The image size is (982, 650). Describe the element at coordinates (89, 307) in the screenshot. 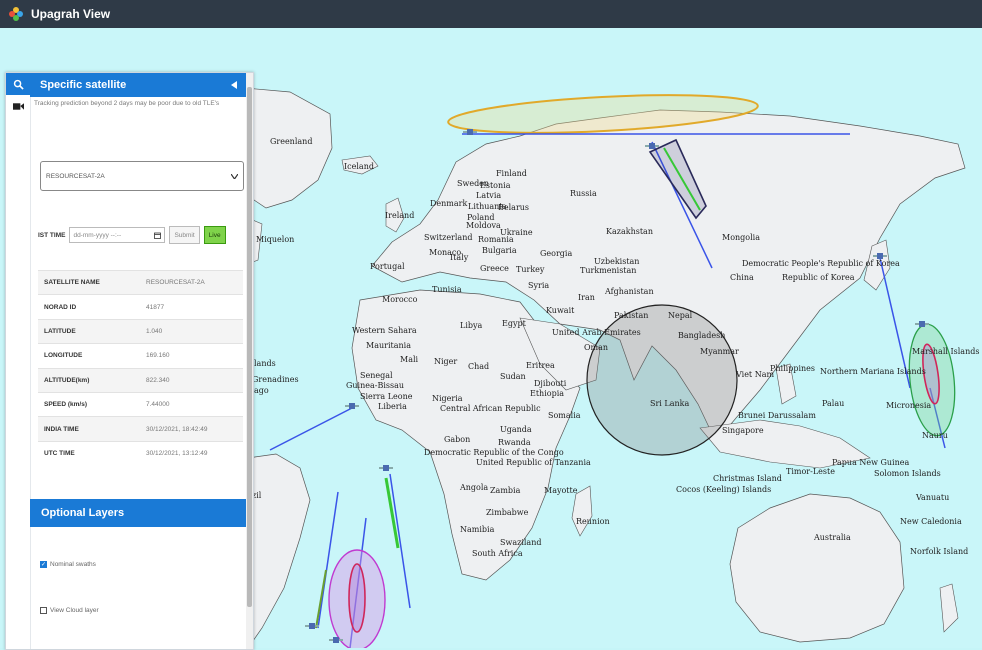

I see `info-key: NORAD ID` at that location.